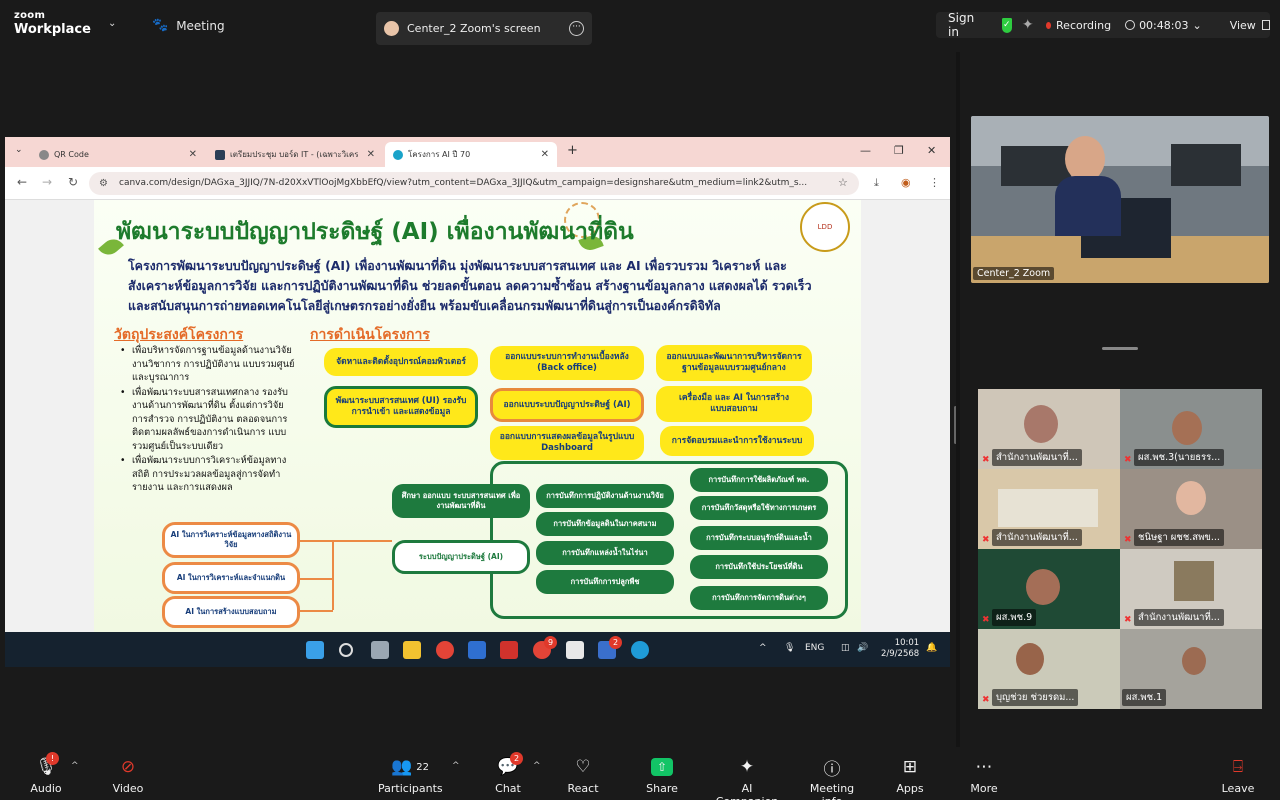 The width and height of the screenshot is (1280, 800). What do you see at coordinates (231, 612) in the screenshot?
I see `ai-tool-box: AI ในการสร้างแบบสอบถาม` at bounding box center [231, 612].